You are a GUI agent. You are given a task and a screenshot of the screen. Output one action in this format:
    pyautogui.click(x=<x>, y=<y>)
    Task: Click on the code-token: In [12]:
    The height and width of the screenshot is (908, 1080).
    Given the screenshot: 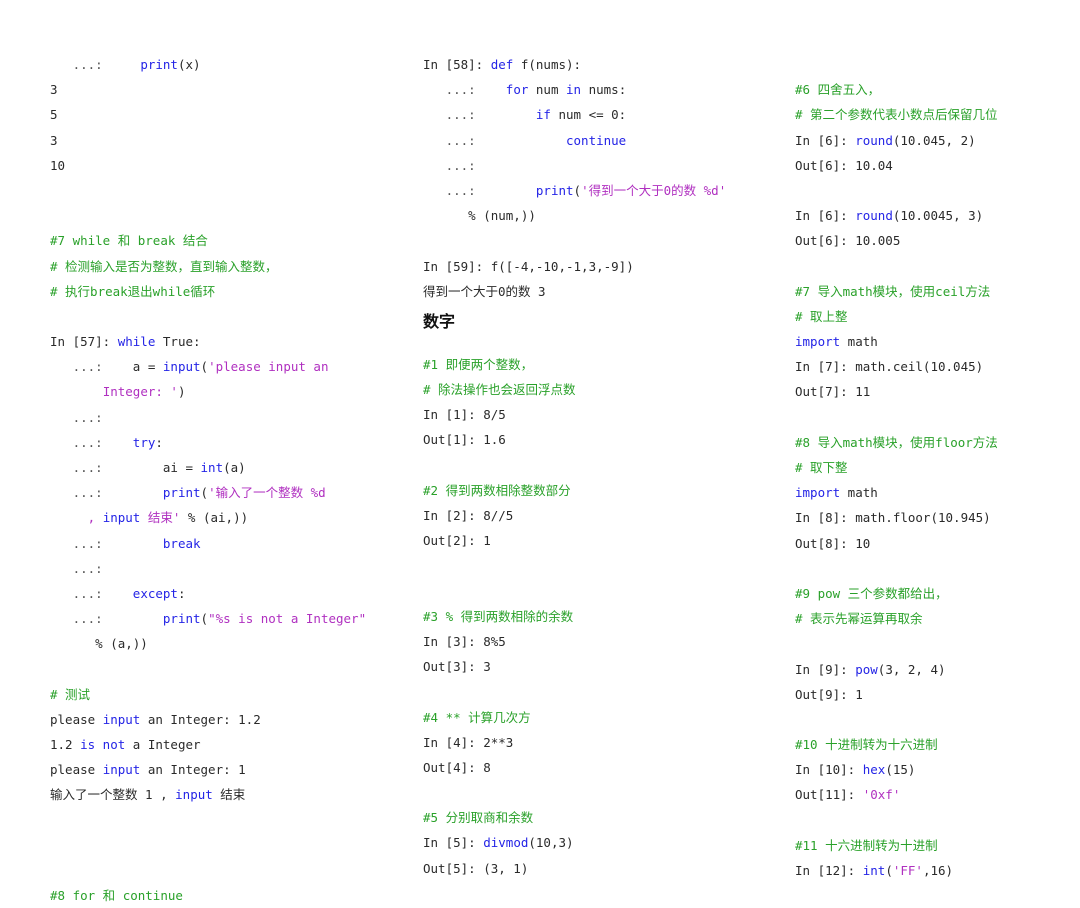 What is the action you would take?
    pyautogui.click(x=829, y=870)
    